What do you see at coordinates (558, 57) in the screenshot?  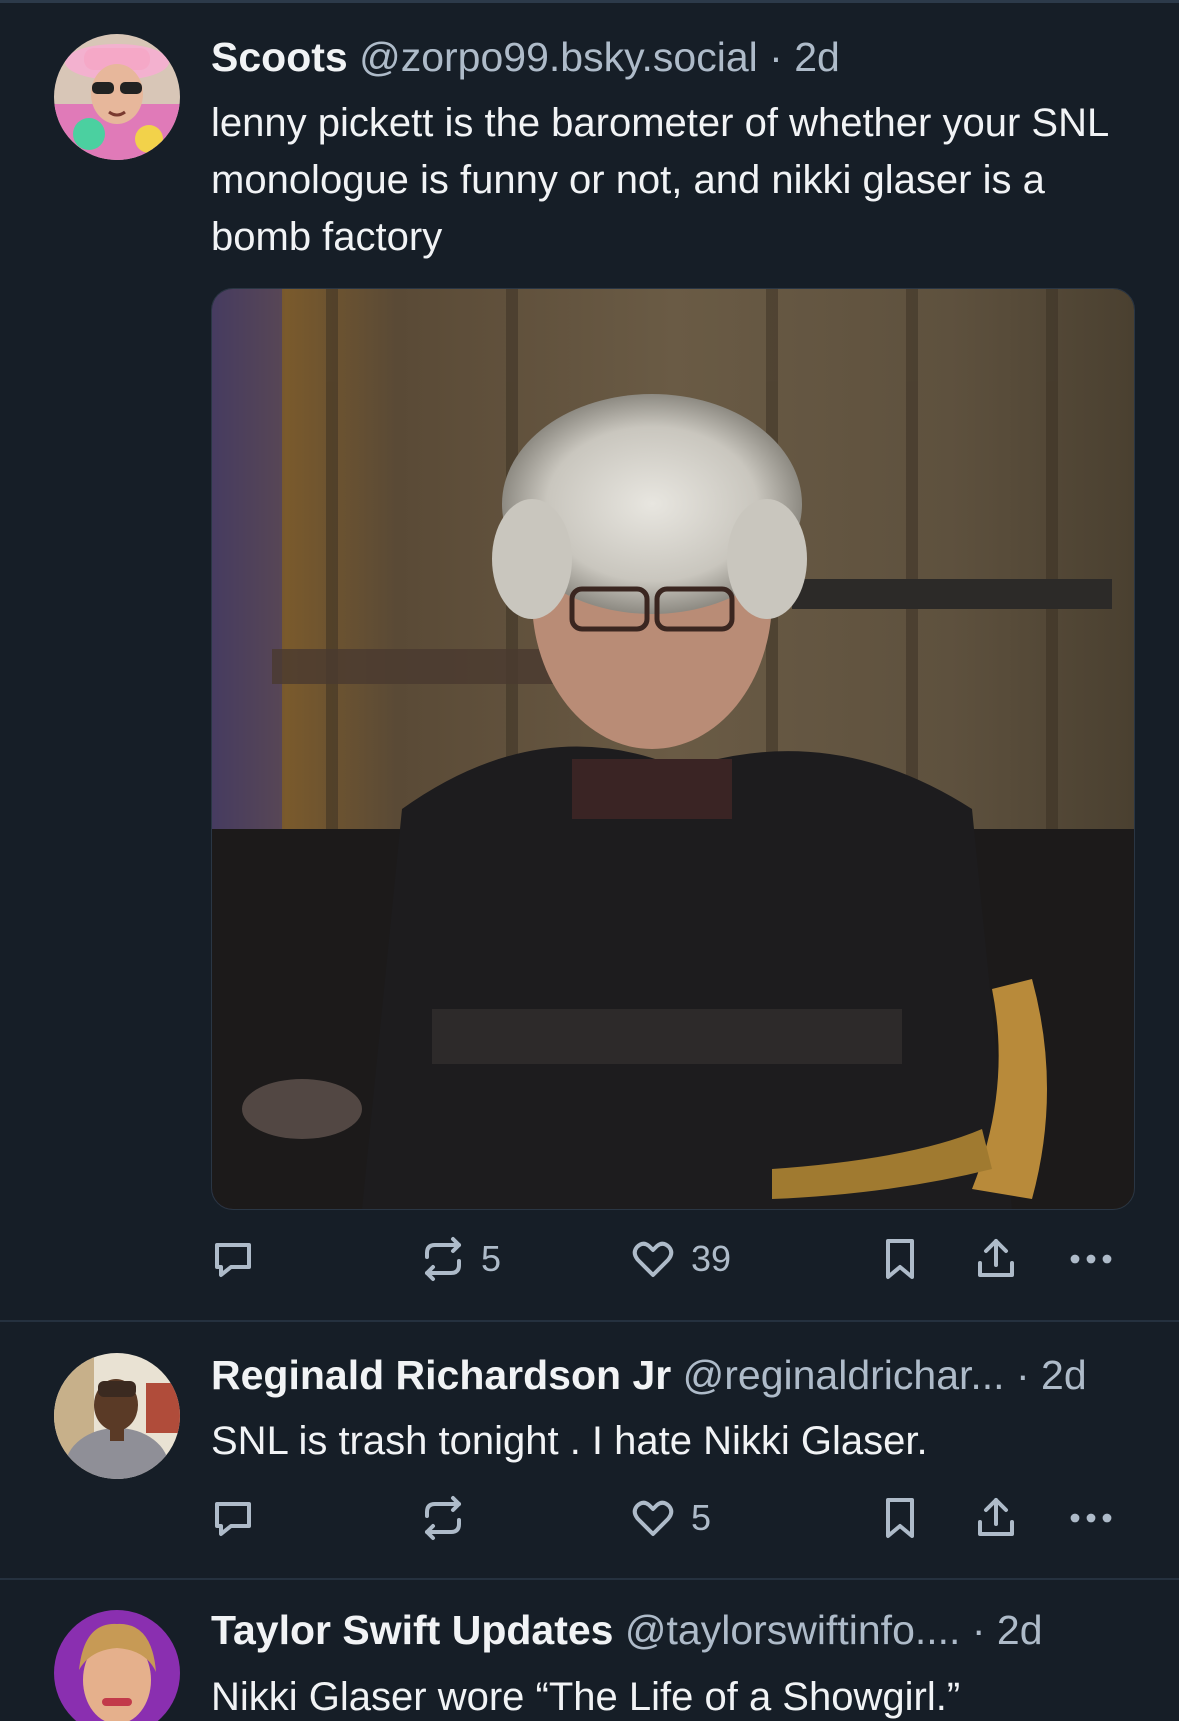 I see `author-handle: @zorpo99.bsky.social` at bounding box center [558, 57].